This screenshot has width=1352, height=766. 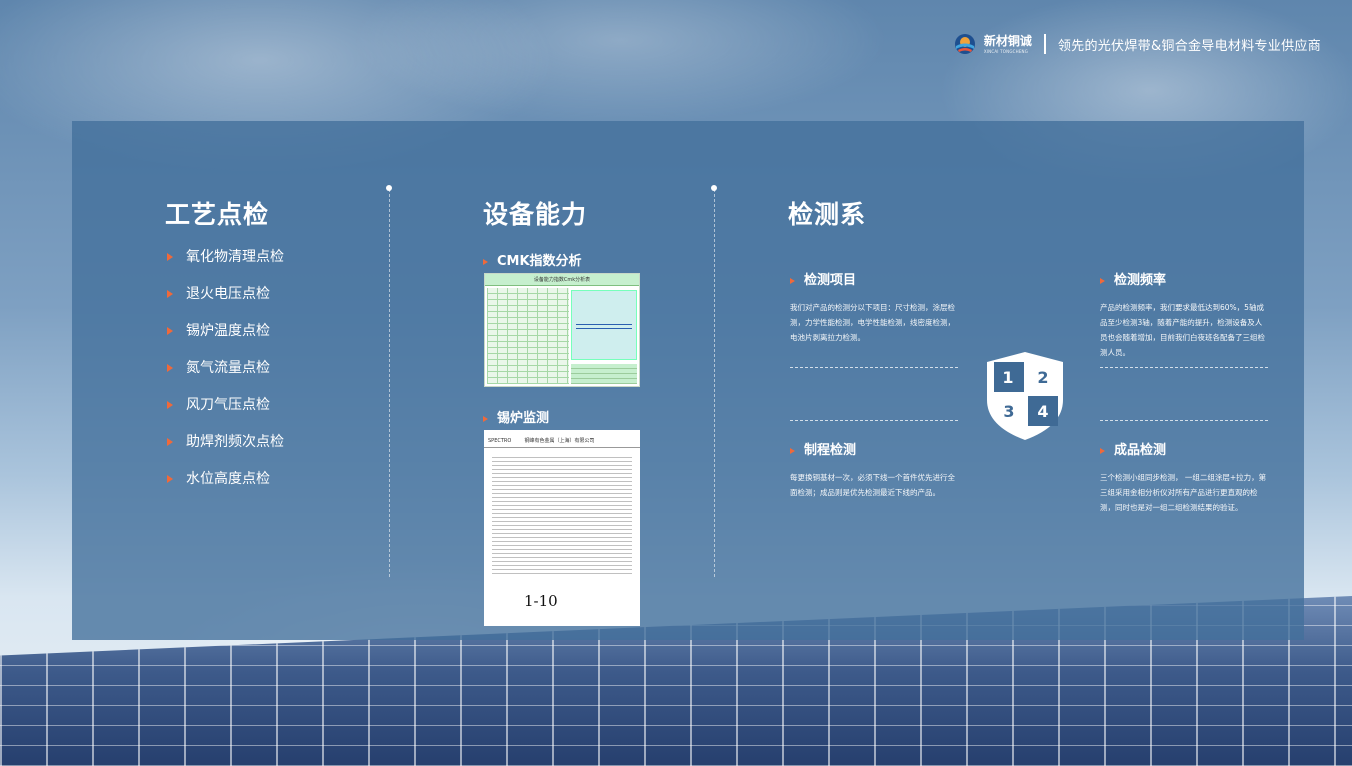 What do you see at coordinates (562, 280) in the screenshot?
I see `cmk-sheet-title: 设备能力指数Cmk分析表` at bounding box center [562, 280].